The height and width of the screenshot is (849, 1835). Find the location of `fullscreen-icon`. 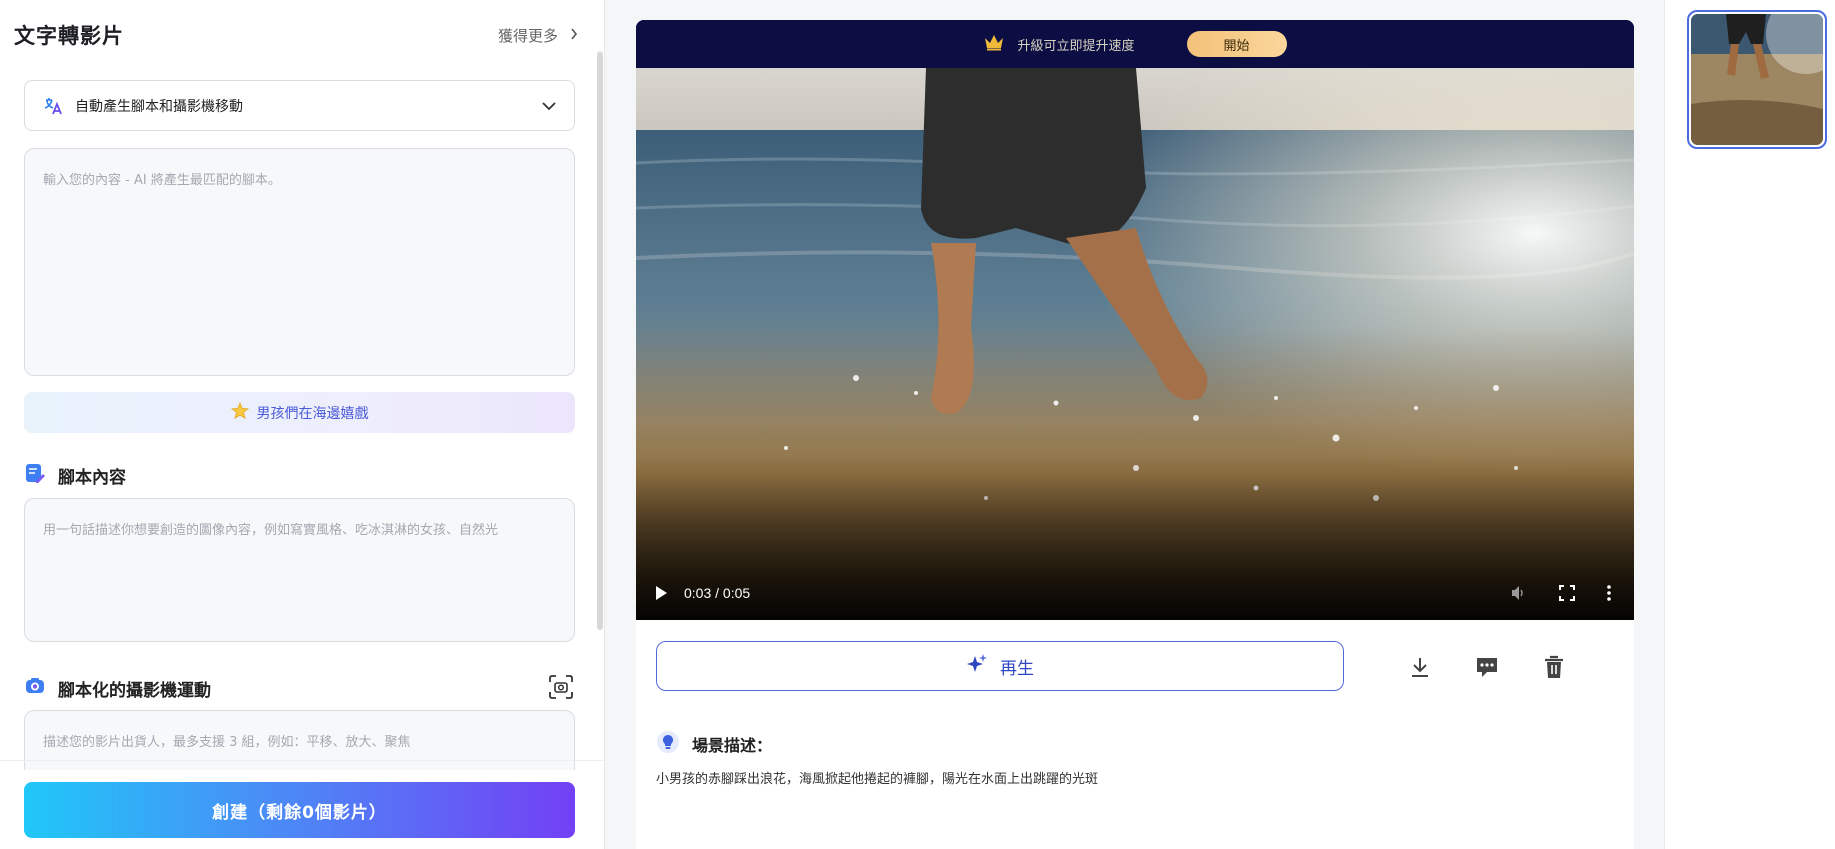

fullscreen-icon is located at coordinates (1567, 593).